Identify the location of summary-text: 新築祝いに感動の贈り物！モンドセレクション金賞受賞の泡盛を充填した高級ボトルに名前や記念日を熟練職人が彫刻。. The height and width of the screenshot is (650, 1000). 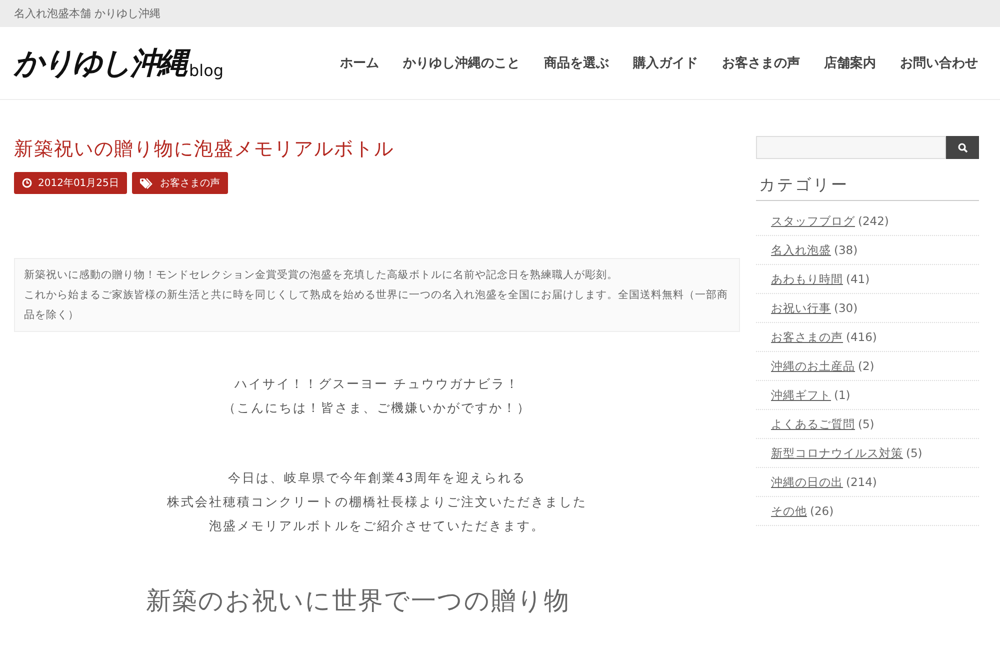
(321, 275).